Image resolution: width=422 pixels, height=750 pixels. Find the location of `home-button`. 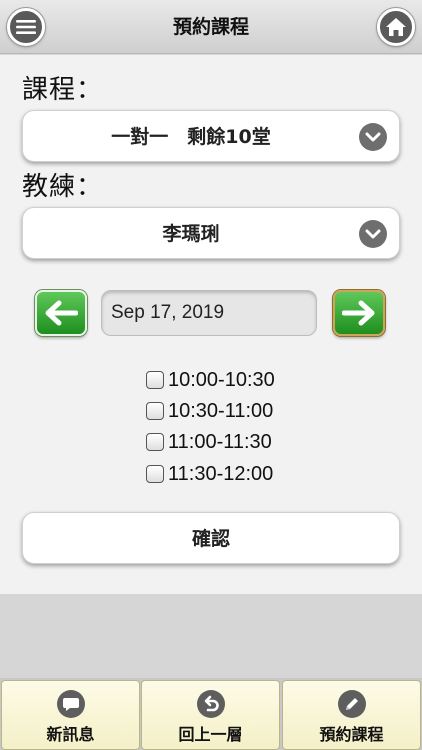

home-button is located at coordinates (396, 27).